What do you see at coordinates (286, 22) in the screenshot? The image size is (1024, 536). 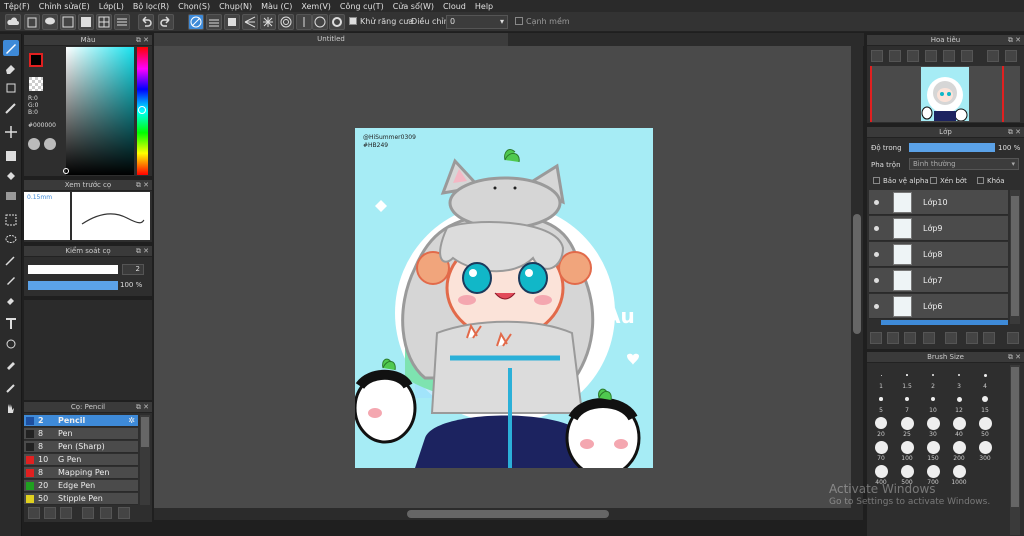 I see `concentric-icon` at bounding box center [286, 22].